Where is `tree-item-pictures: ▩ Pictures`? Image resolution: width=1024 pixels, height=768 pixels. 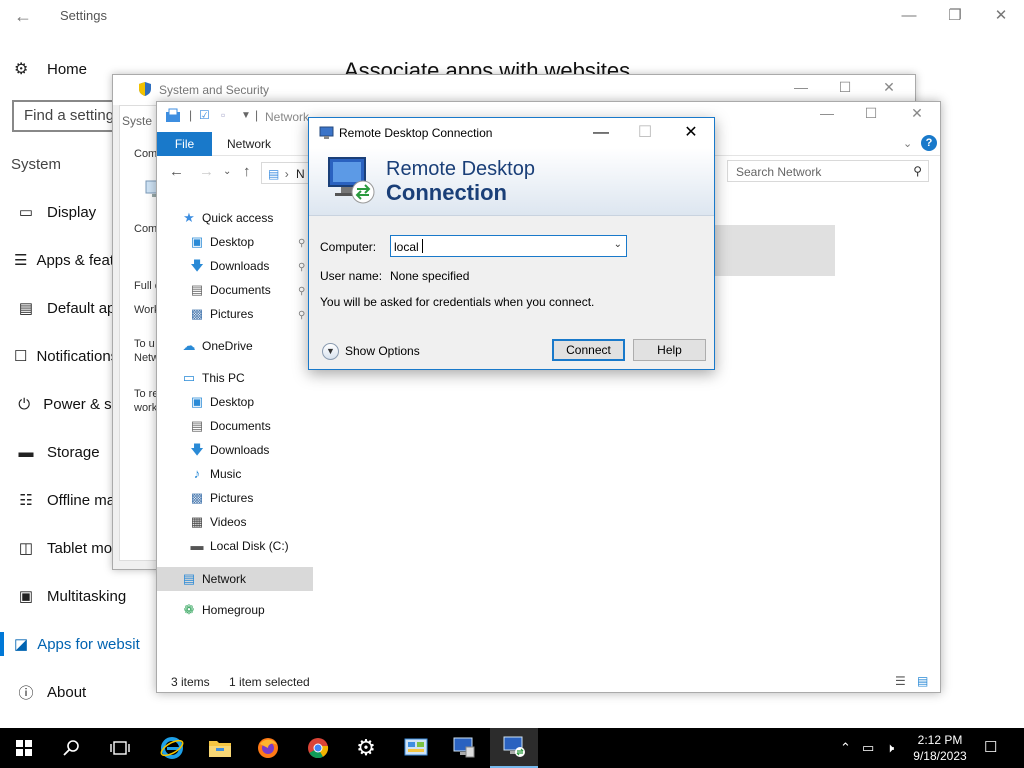 tree-item-pictures: ▩ Pictures is located at coordinates (221, 314).